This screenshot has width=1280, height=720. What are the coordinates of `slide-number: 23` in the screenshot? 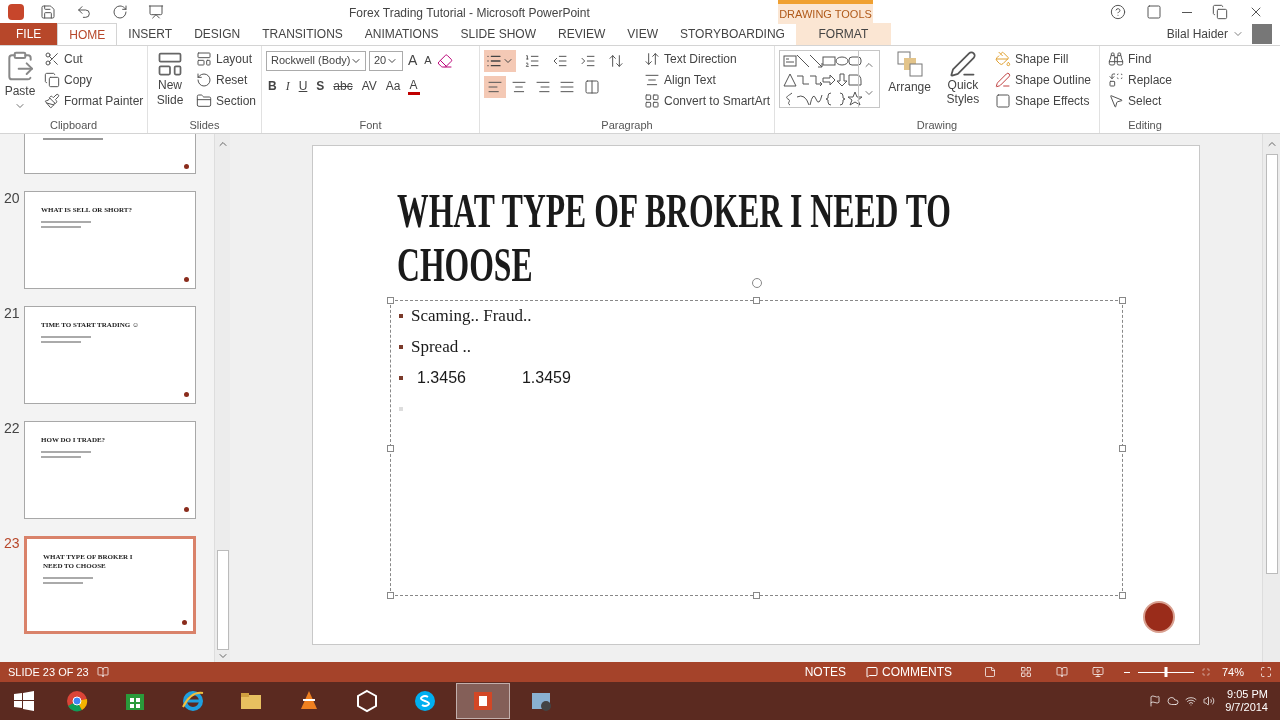 It's located at (12, 544).